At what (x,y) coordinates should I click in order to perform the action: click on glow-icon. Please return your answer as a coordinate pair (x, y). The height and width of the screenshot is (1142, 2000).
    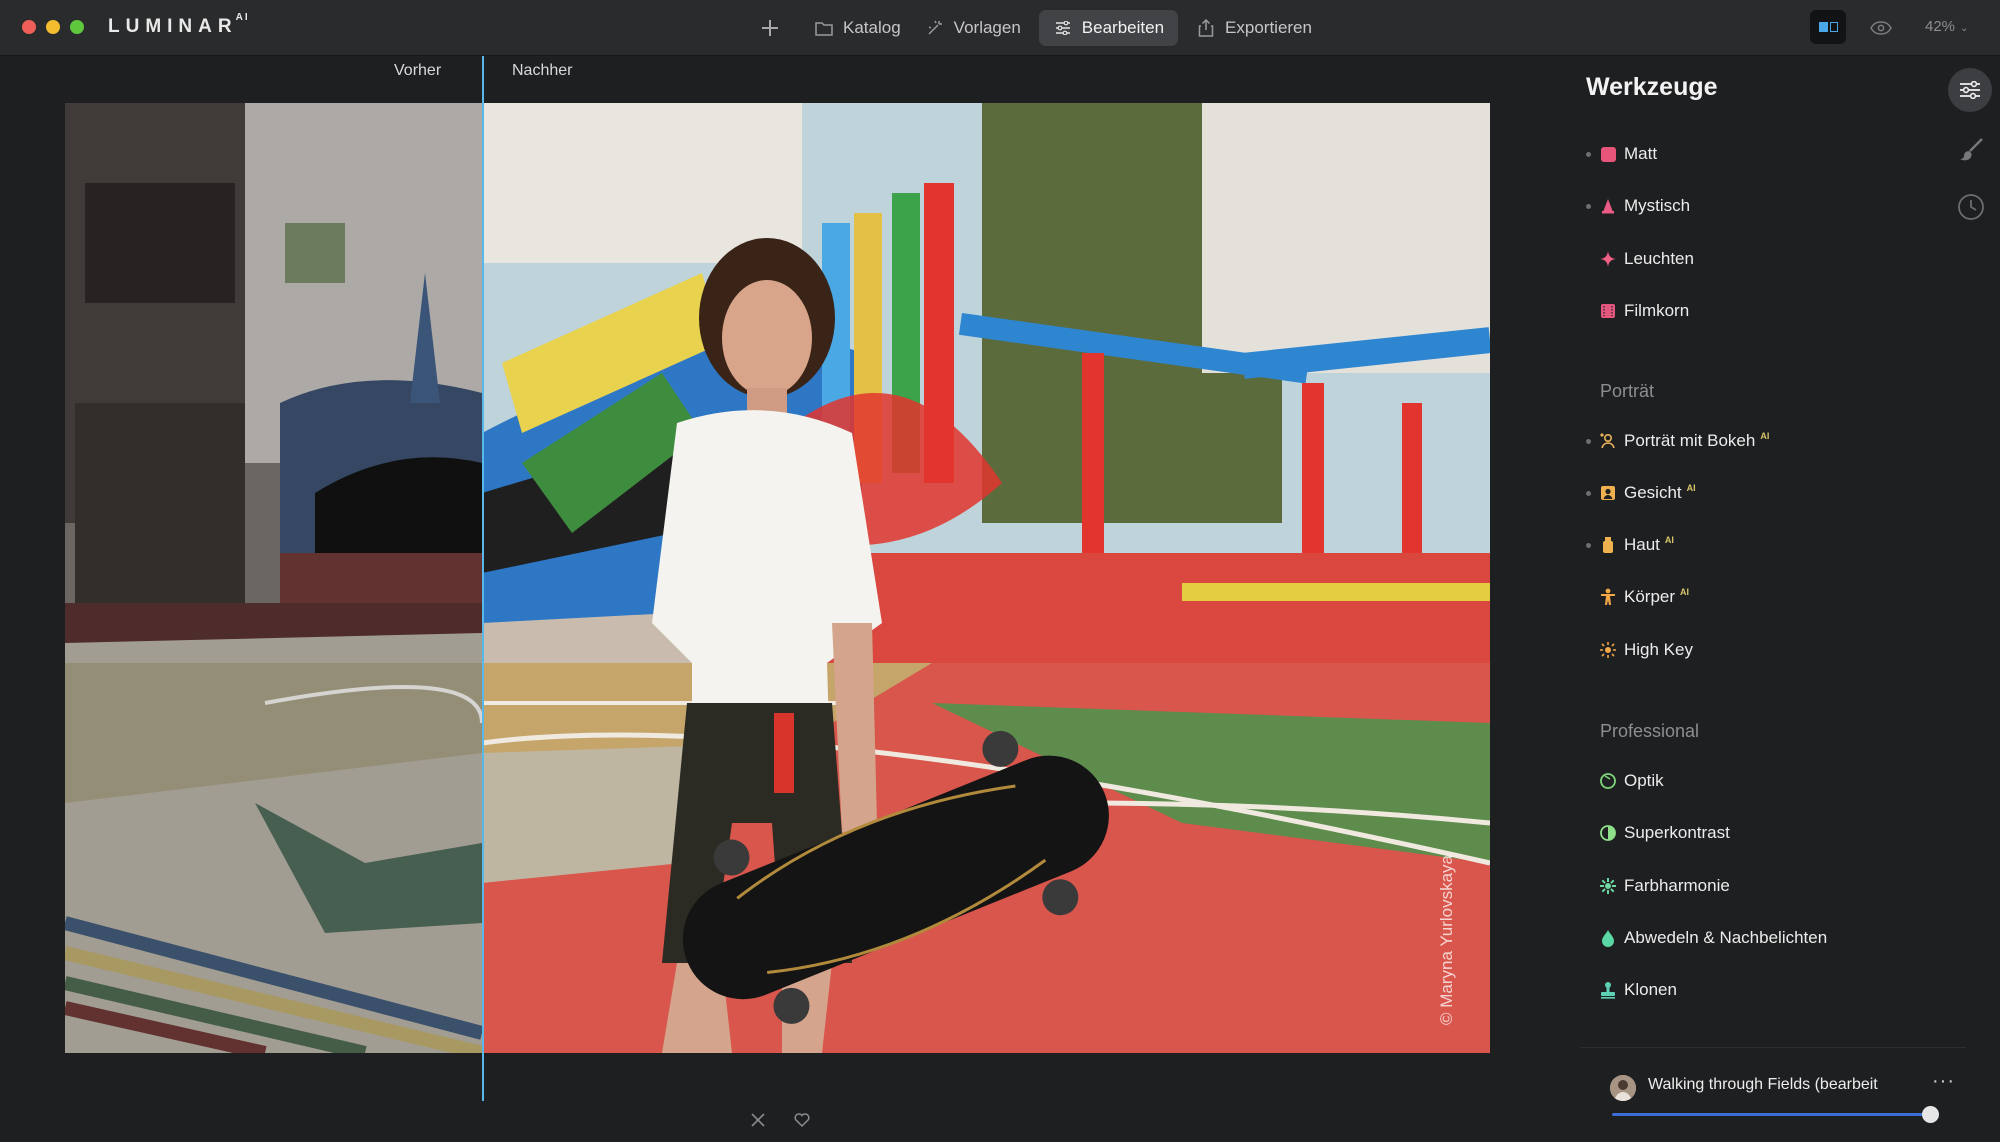
    Looking at the image, I should click on (1608, 259).